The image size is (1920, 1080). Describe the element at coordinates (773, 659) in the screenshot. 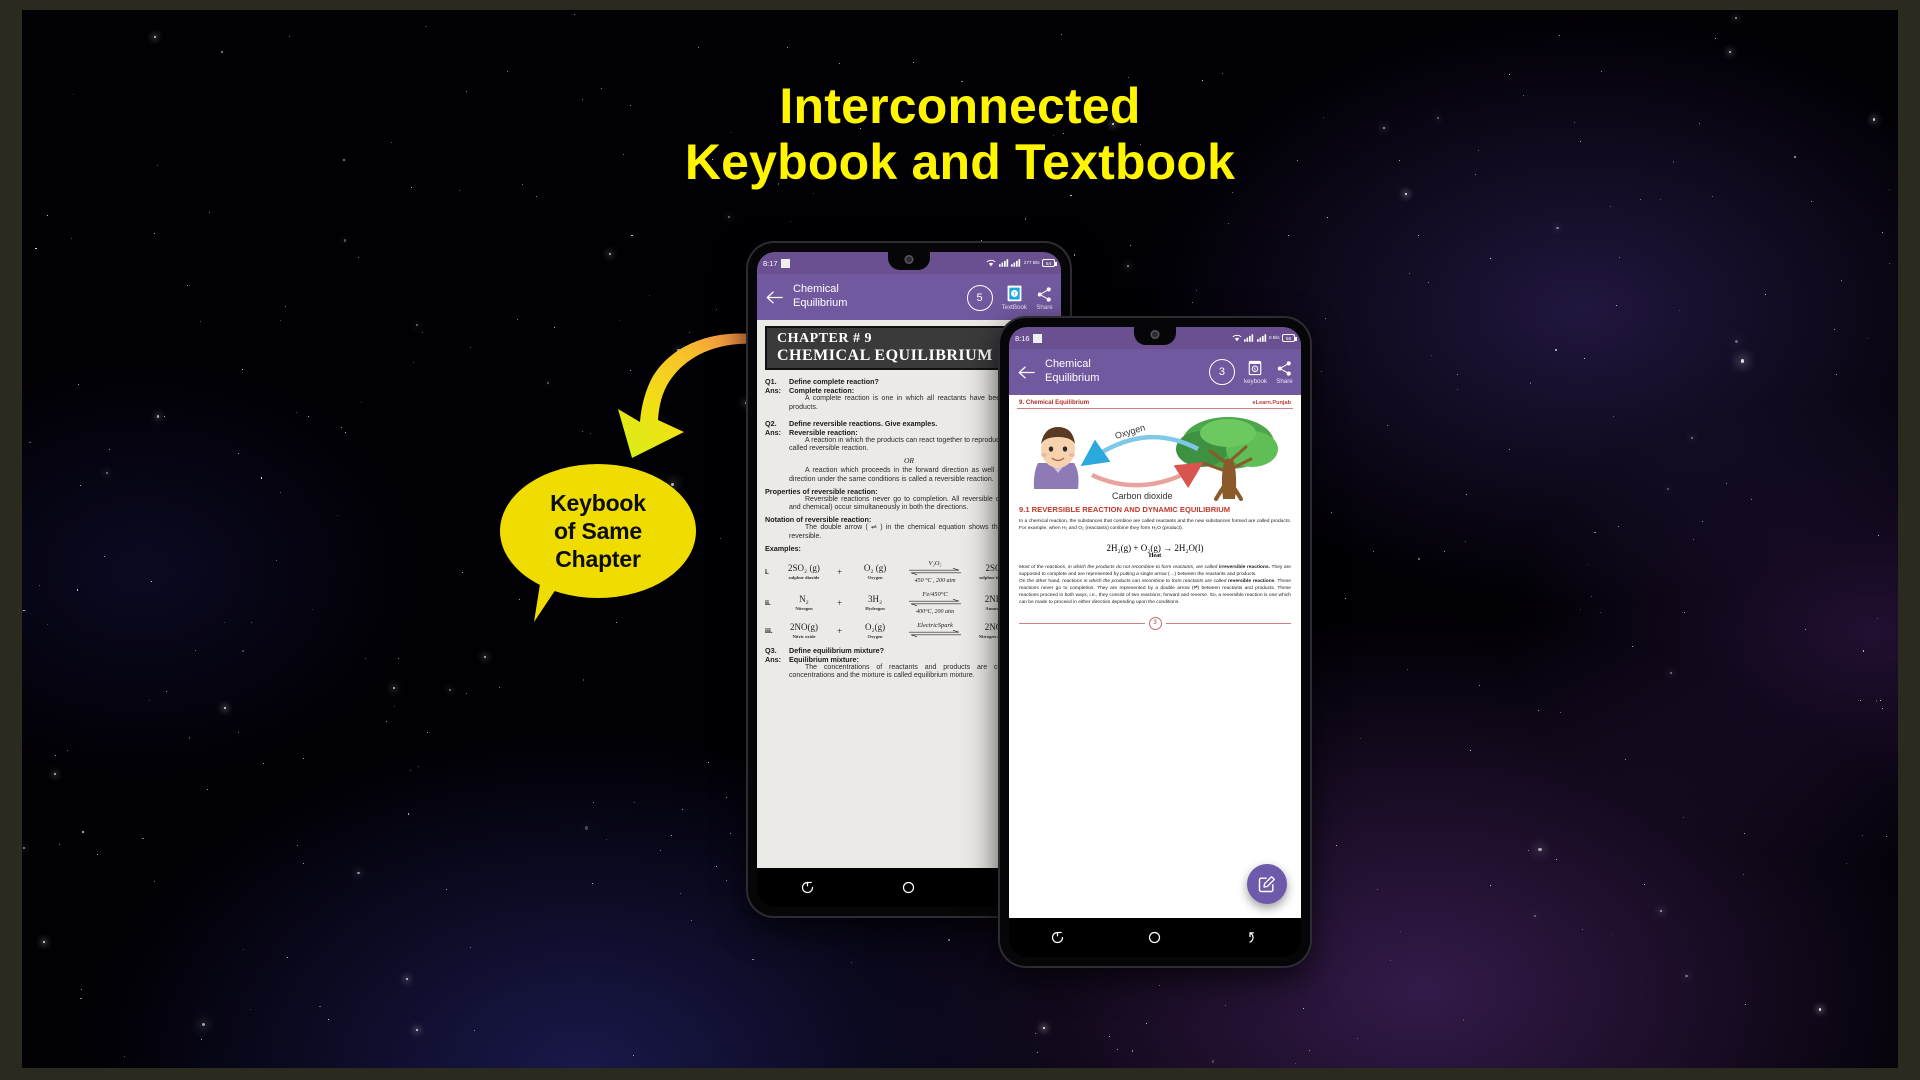

I see `a3-label: Ans:` at that location.